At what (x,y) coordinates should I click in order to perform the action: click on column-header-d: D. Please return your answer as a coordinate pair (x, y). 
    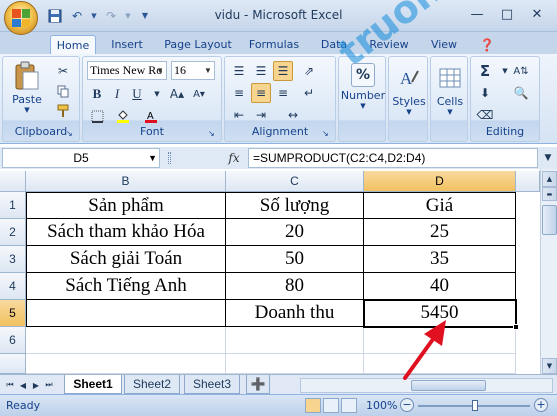
    Looking at the image, I should click on (440, 181).